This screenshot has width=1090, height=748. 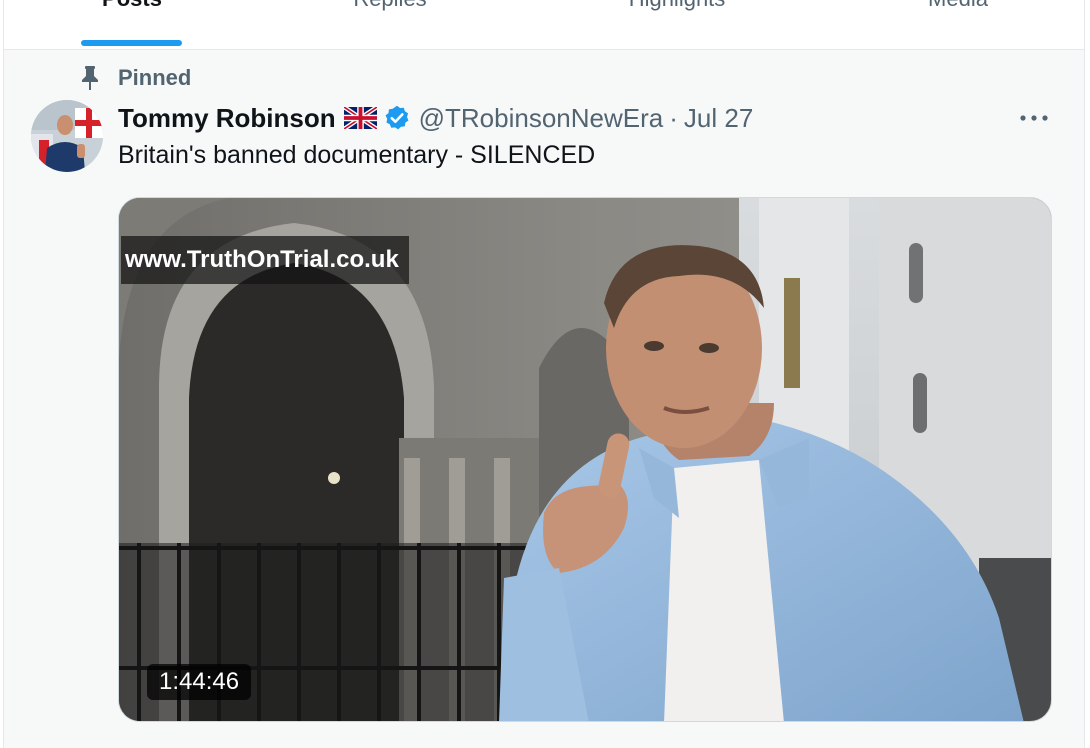 I want to click on tab-replies: Replies, so click(x=390, y=25).